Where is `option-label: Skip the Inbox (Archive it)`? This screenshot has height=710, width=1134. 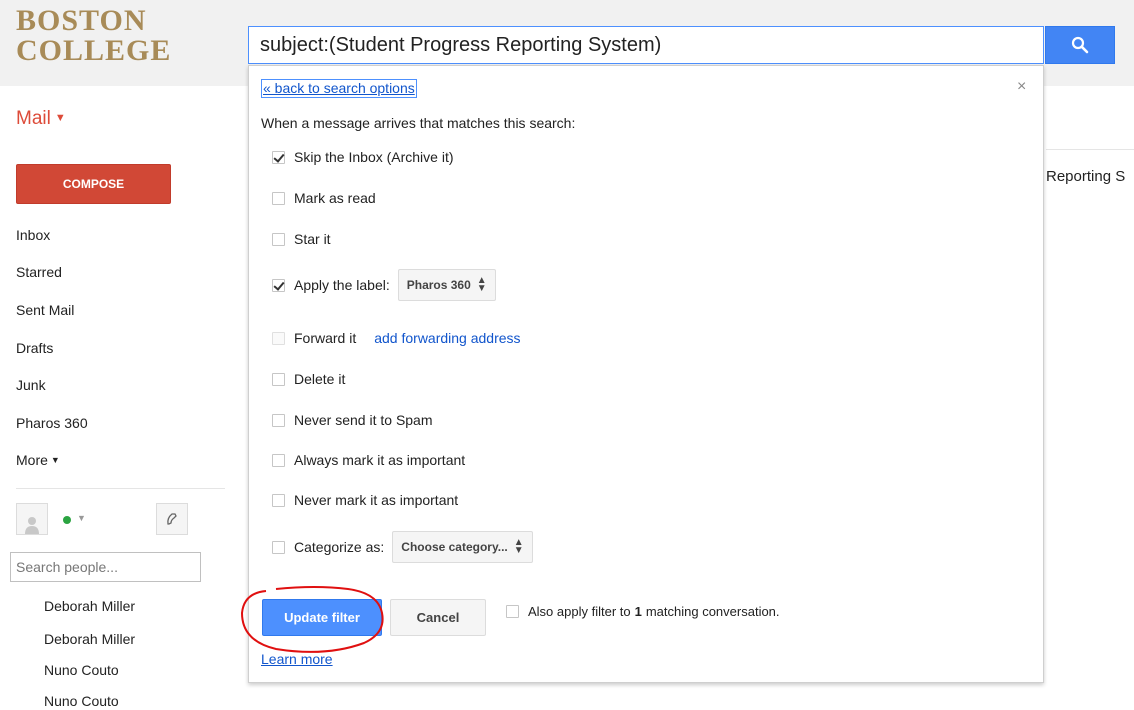 option-label: Skip the Inbox (Archive it) is located at coordinates (374, 157).